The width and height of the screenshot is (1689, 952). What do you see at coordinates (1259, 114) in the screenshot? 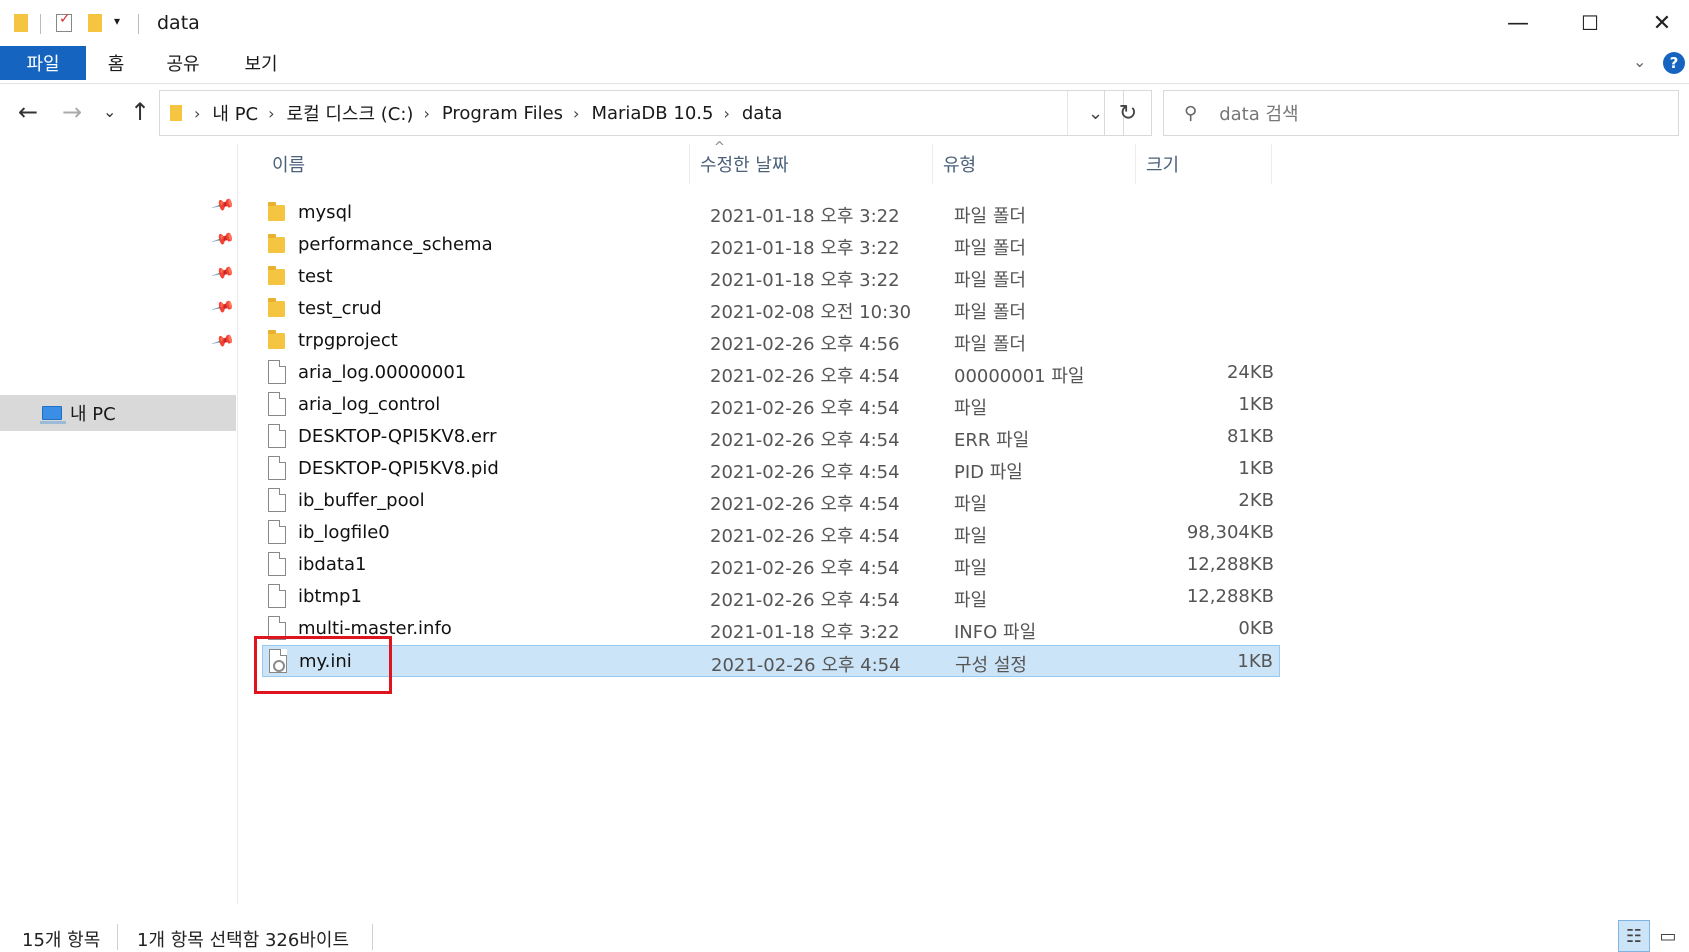
I see `search-placeholder: data 검색` at bounding box center [1259, 114].